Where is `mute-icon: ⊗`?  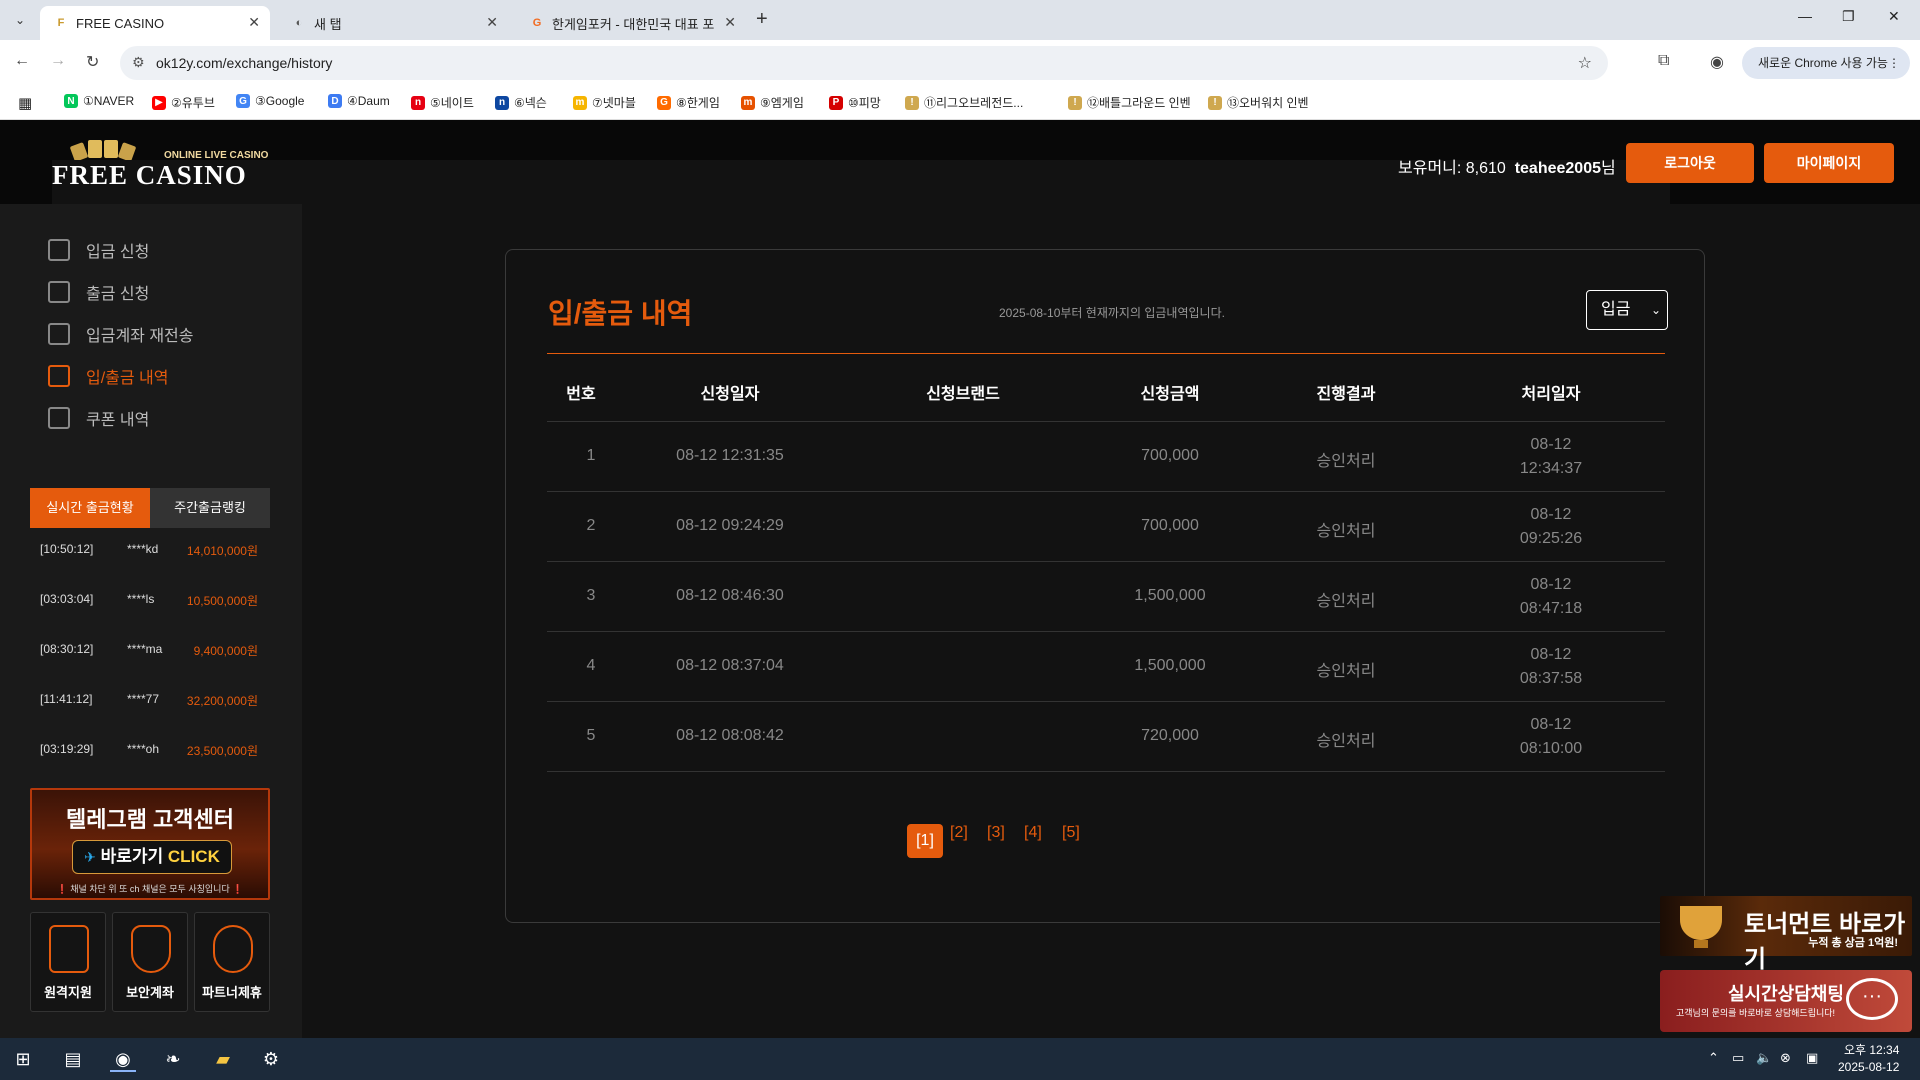 mute-icon: ⊗ is located at coordinates (1785, 1058).